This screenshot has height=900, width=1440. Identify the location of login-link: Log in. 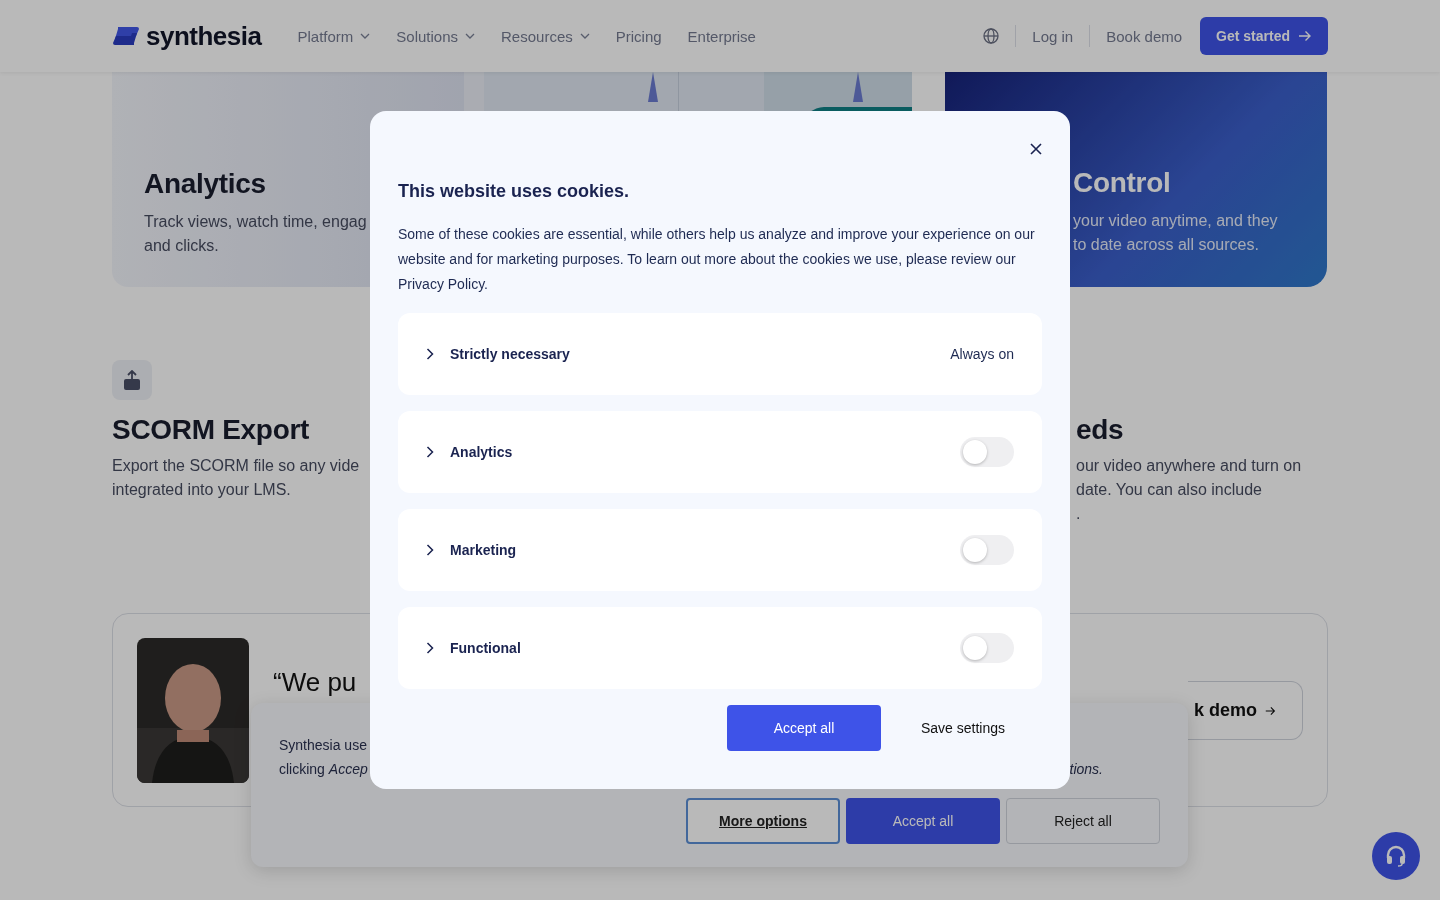
(1053, 36).